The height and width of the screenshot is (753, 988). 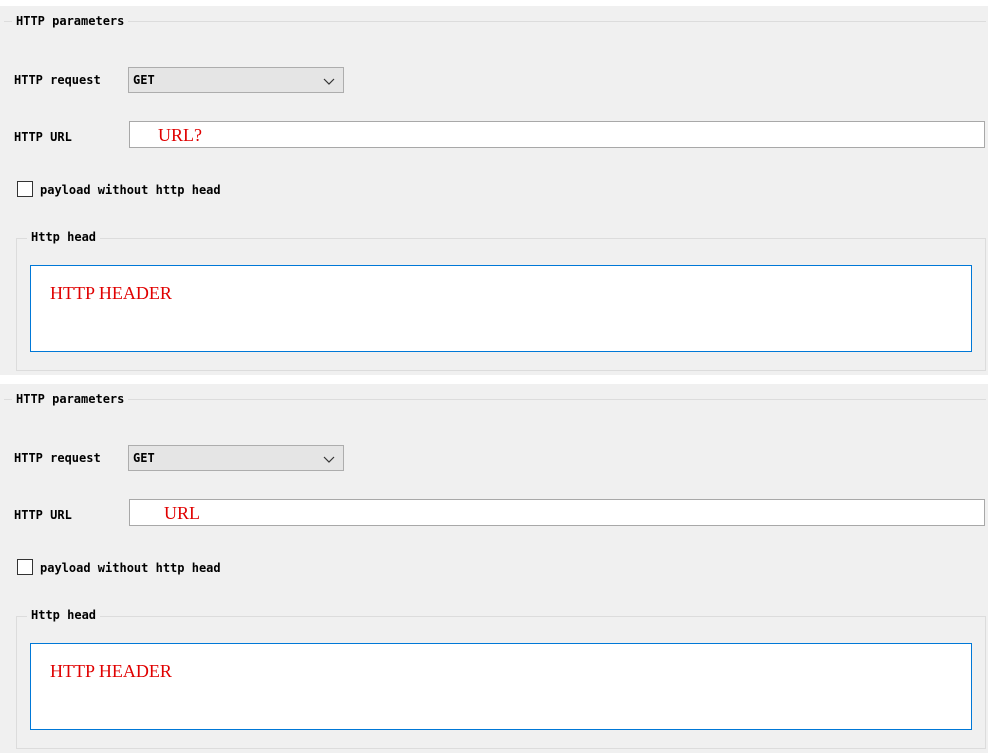 I want to click on http-url-value: URL, so click(x=182, y=513).